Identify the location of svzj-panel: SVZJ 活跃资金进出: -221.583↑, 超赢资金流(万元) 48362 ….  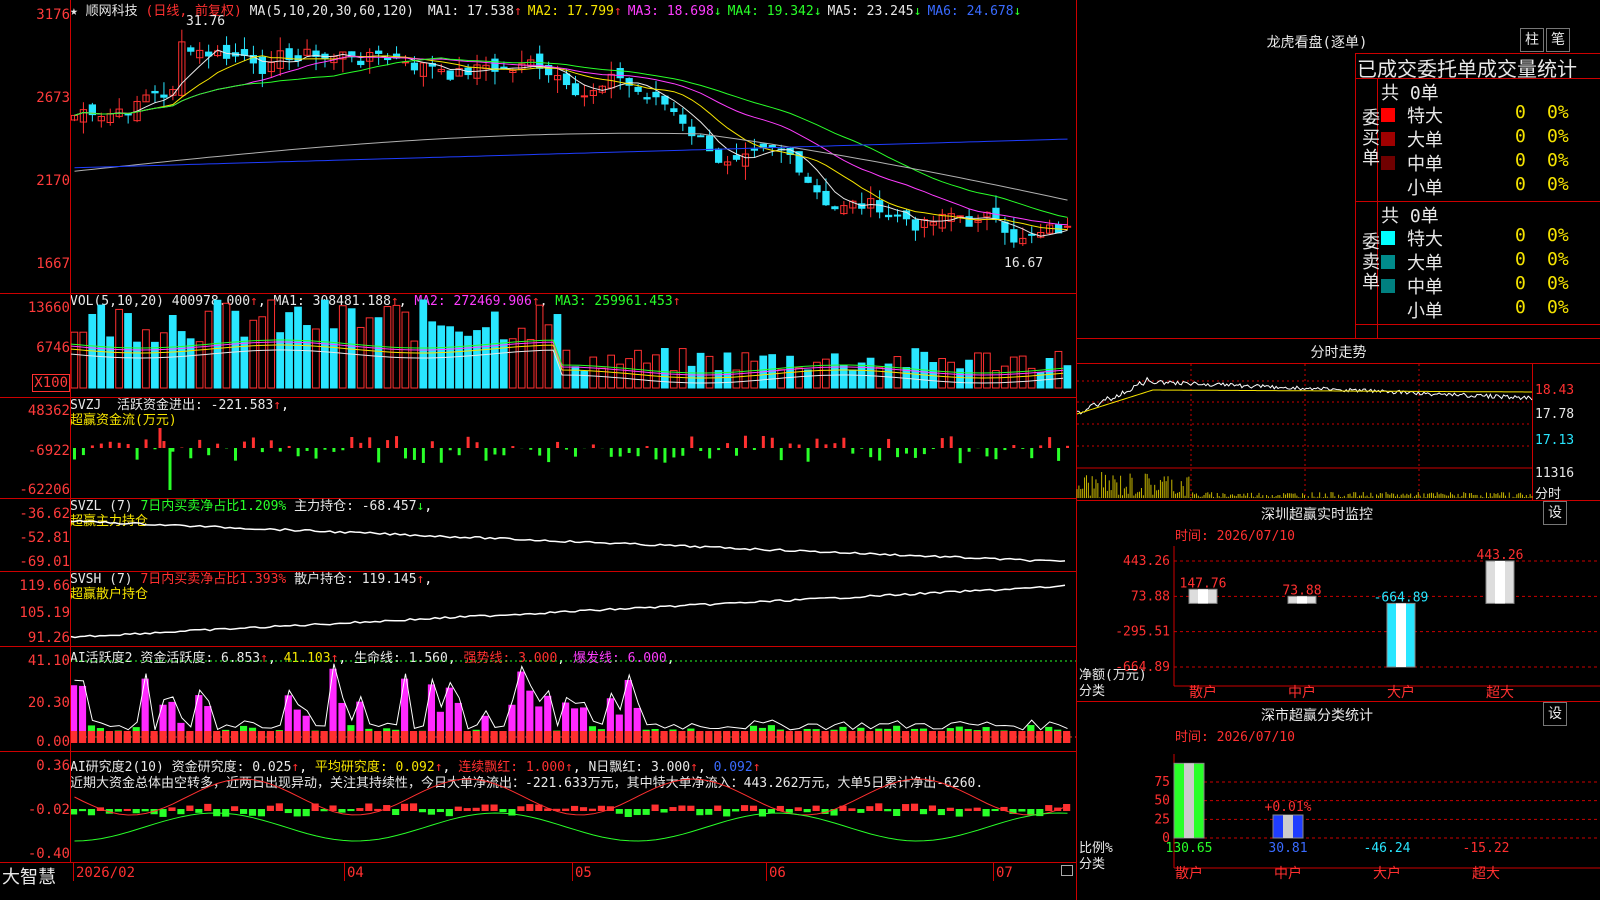
(538, 448).